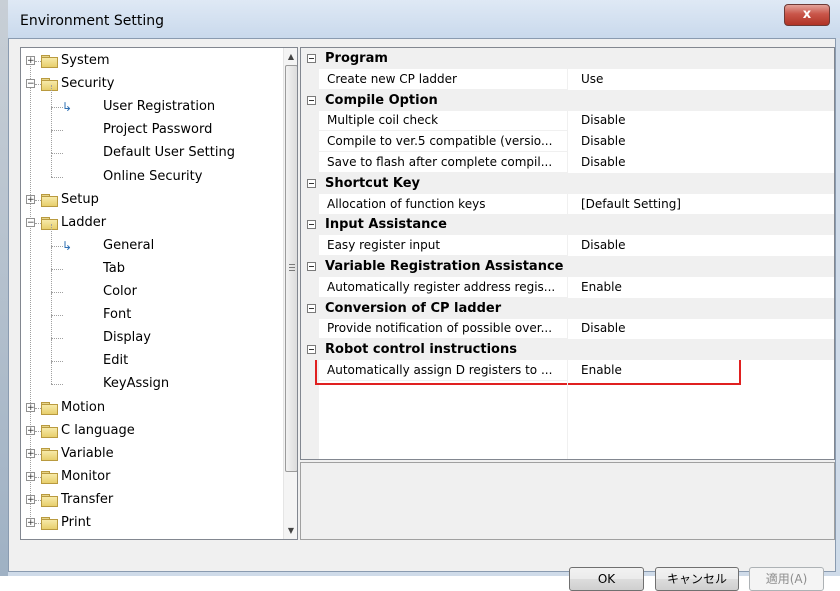 The width and height of the screenshot is (840, 591). Describe the element at coordinates (88, 84) in the screenshot. I see `tree-item-label: Security` at that location.